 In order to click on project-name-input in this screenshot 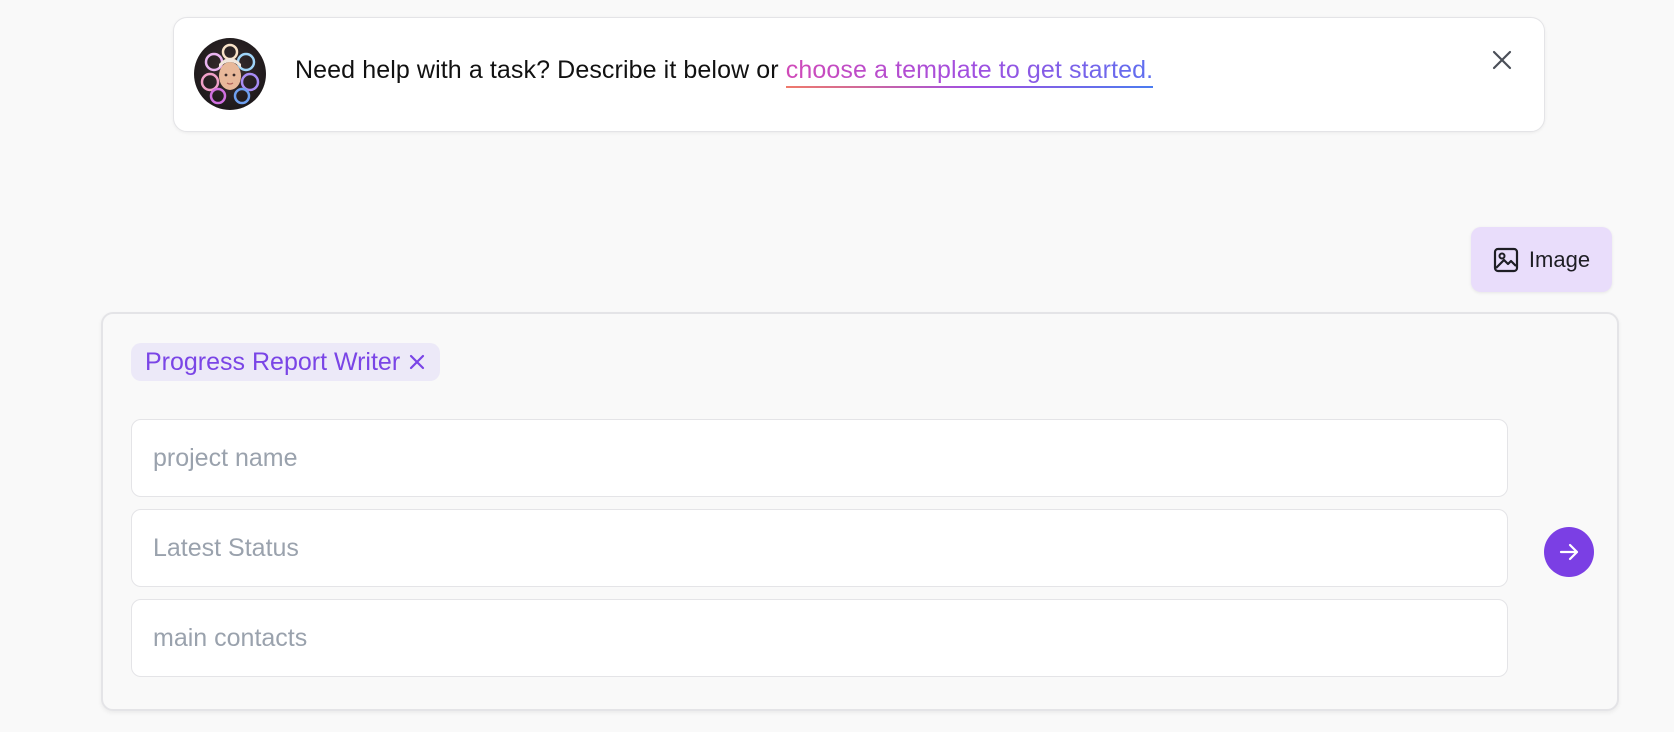, I will do `click(819, 458)`.